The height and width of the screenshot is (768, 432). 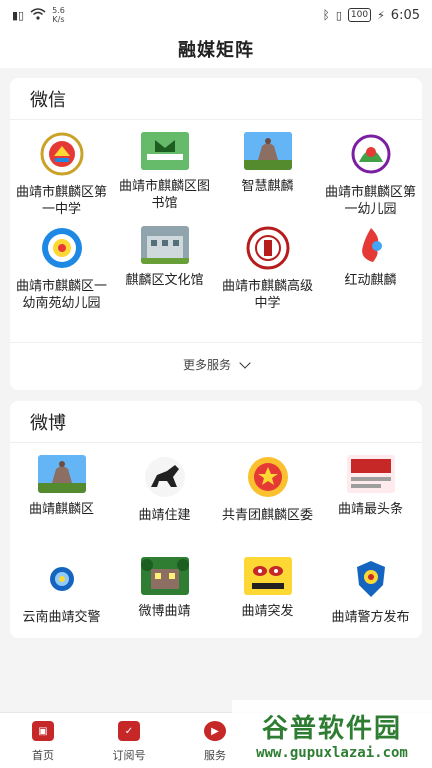 I want to click on item-label: 曲靖市麒麟区第一幼儿园, so click(x=370, y=201).